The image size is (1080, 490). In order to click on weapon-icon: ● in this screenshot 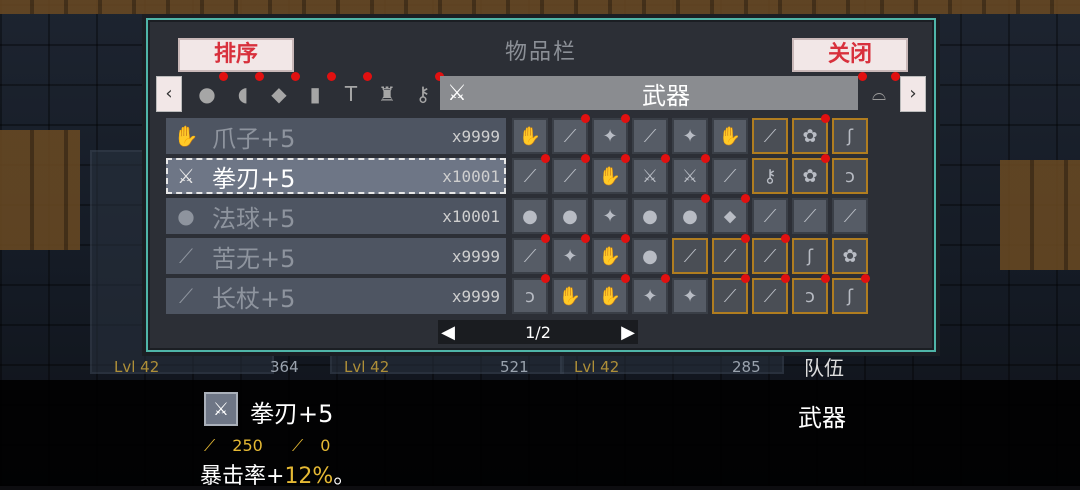, I will do `click(570, 216)`.